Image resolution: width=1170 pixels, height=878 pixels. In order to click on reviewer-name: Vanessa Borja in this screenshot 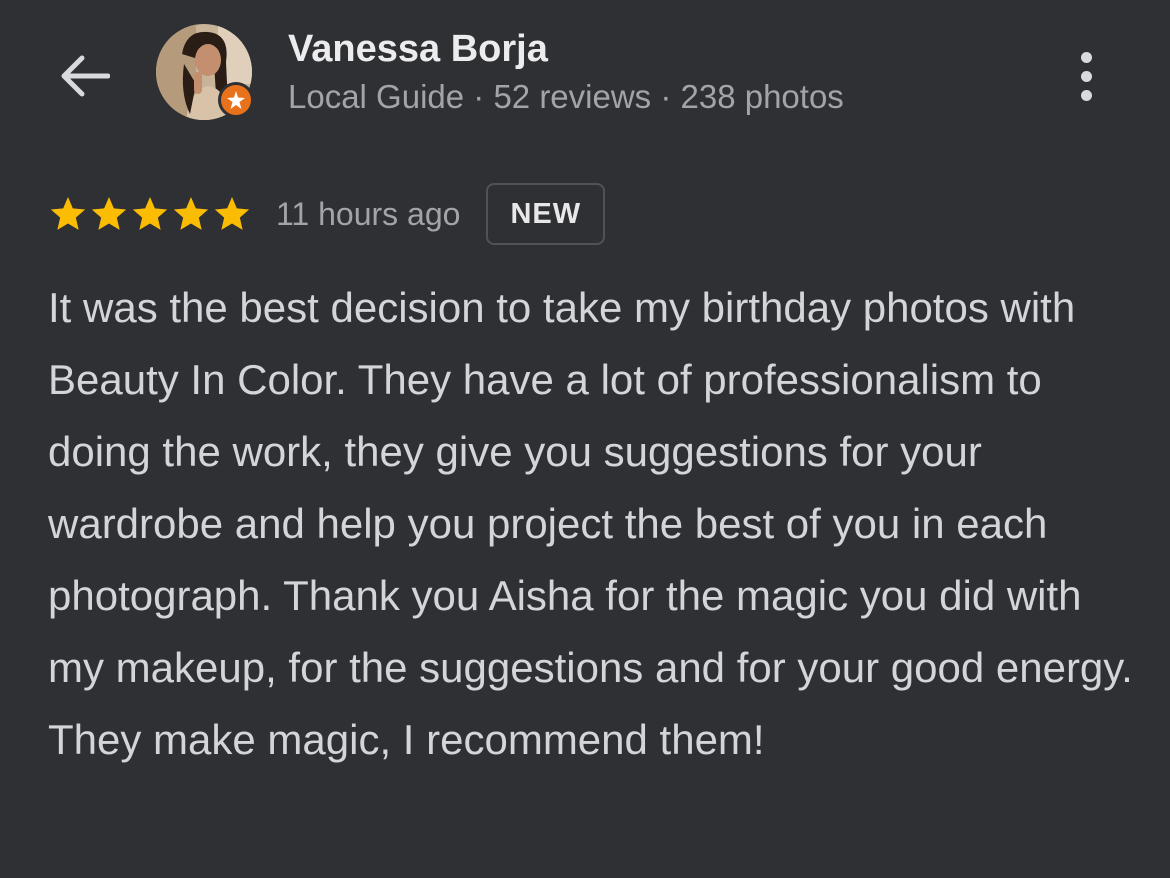, I will do `click(418, 49)`.